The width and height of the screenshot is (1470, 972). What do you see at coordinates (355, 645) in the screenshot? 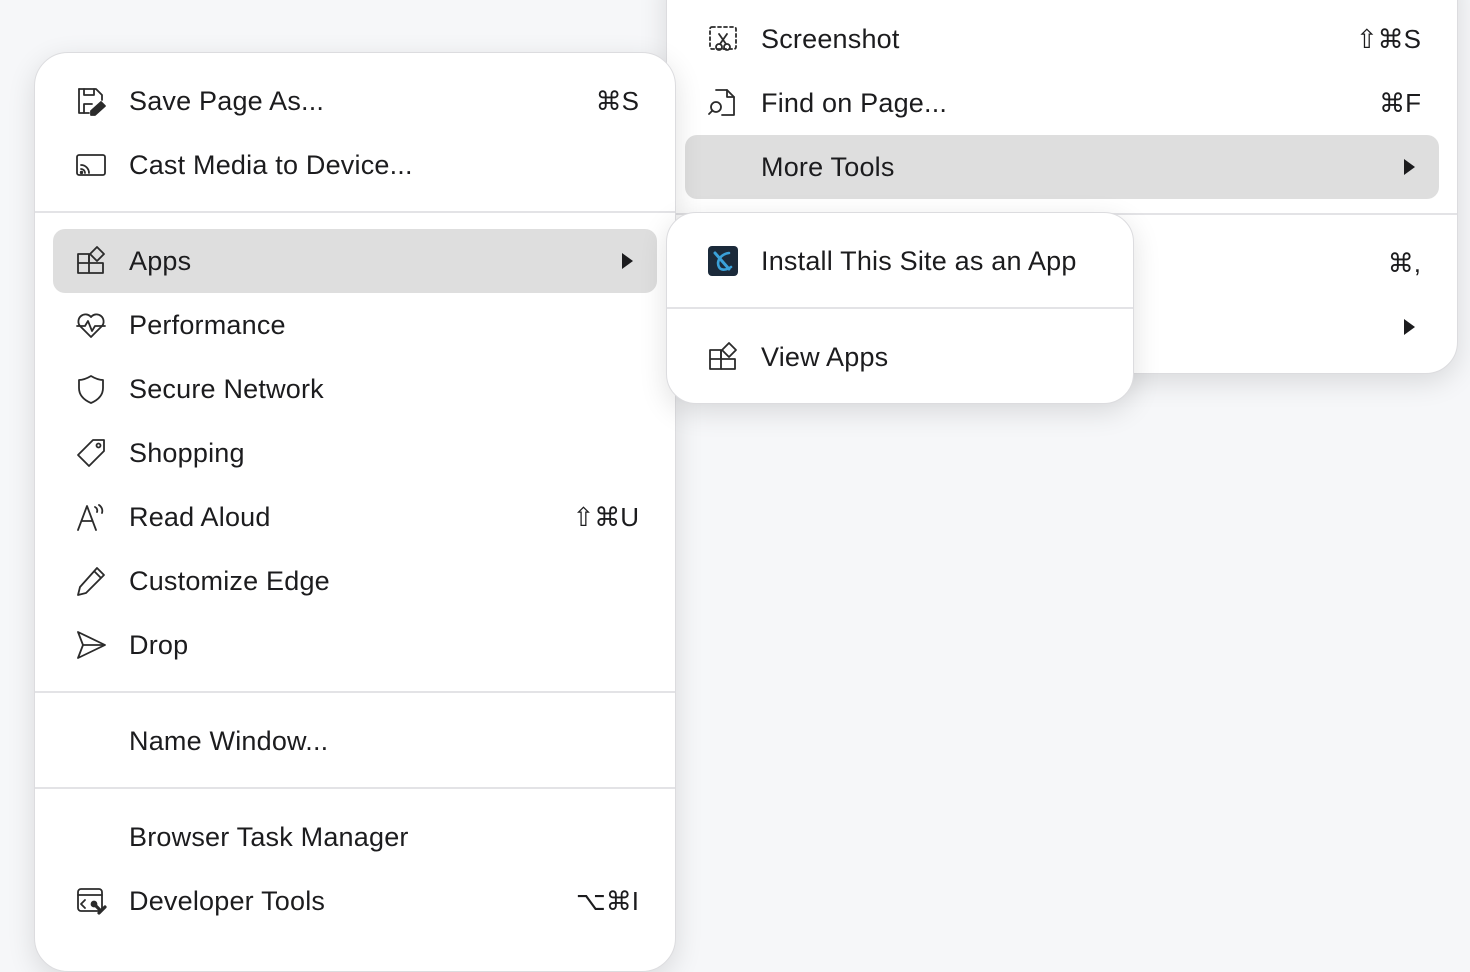
I see `menu-item-drop: Drop` at bounding box center [355, 645].